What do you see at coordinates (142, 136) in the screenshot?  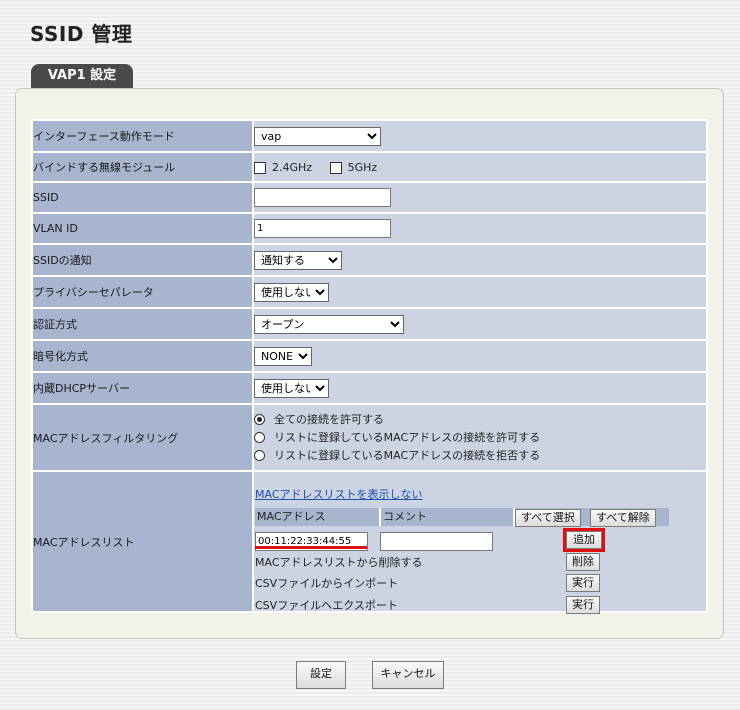 I see `interface-mode-label: インターフェース動作モード` at bounding box center [142, 136].